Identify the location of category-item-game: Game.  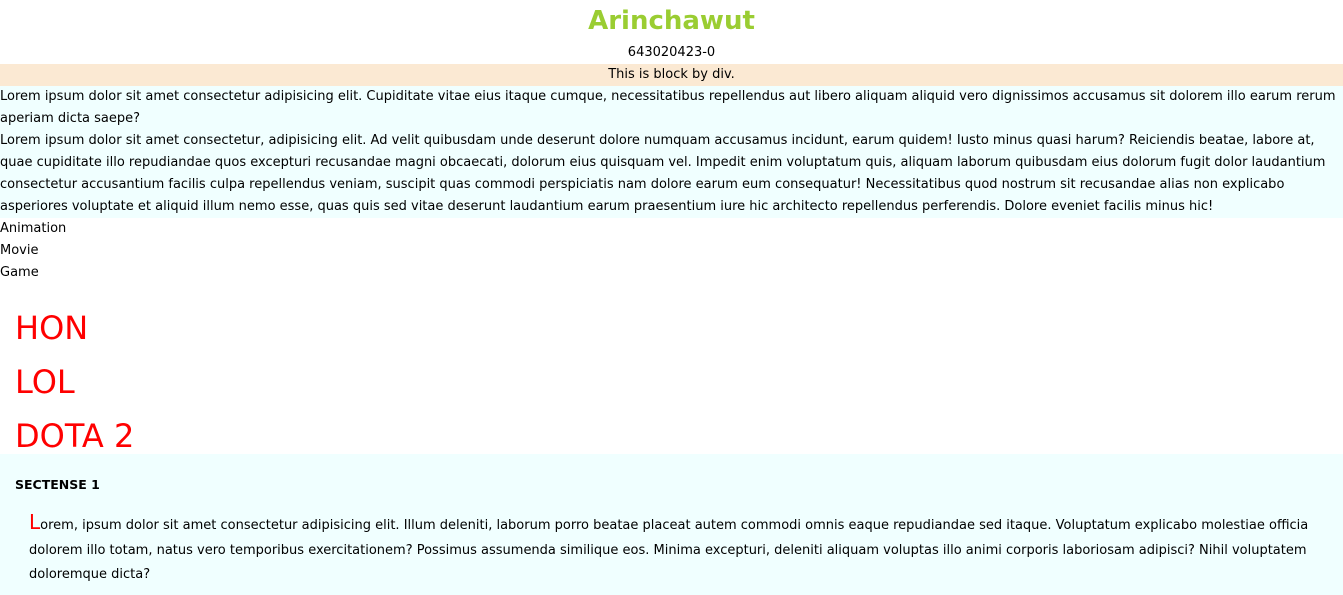
(19, 272).